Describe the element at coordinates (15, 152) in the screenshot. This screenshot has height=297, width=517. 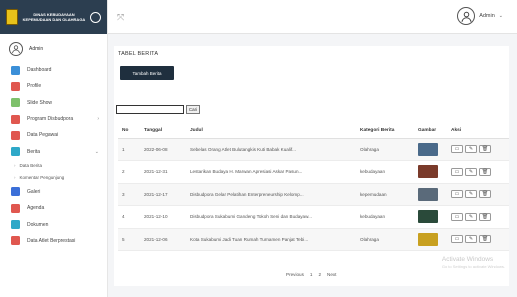
I see `news-icon` at that location.